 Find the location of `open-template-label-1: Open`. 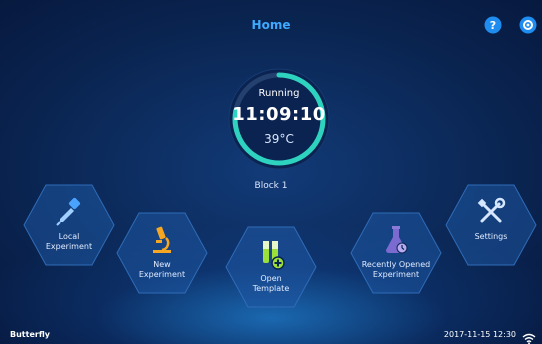

open-template-label-1: Open is located at coordinates (271, 278).